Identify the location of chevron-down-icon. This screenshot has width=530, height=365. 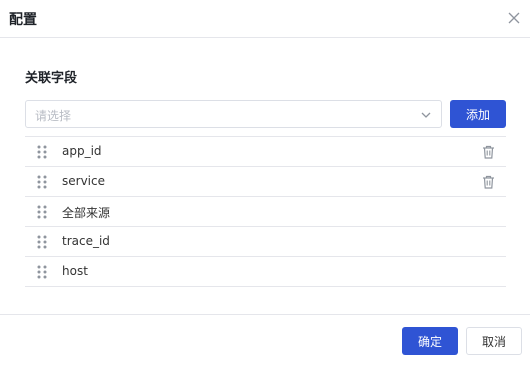
(426, 115).